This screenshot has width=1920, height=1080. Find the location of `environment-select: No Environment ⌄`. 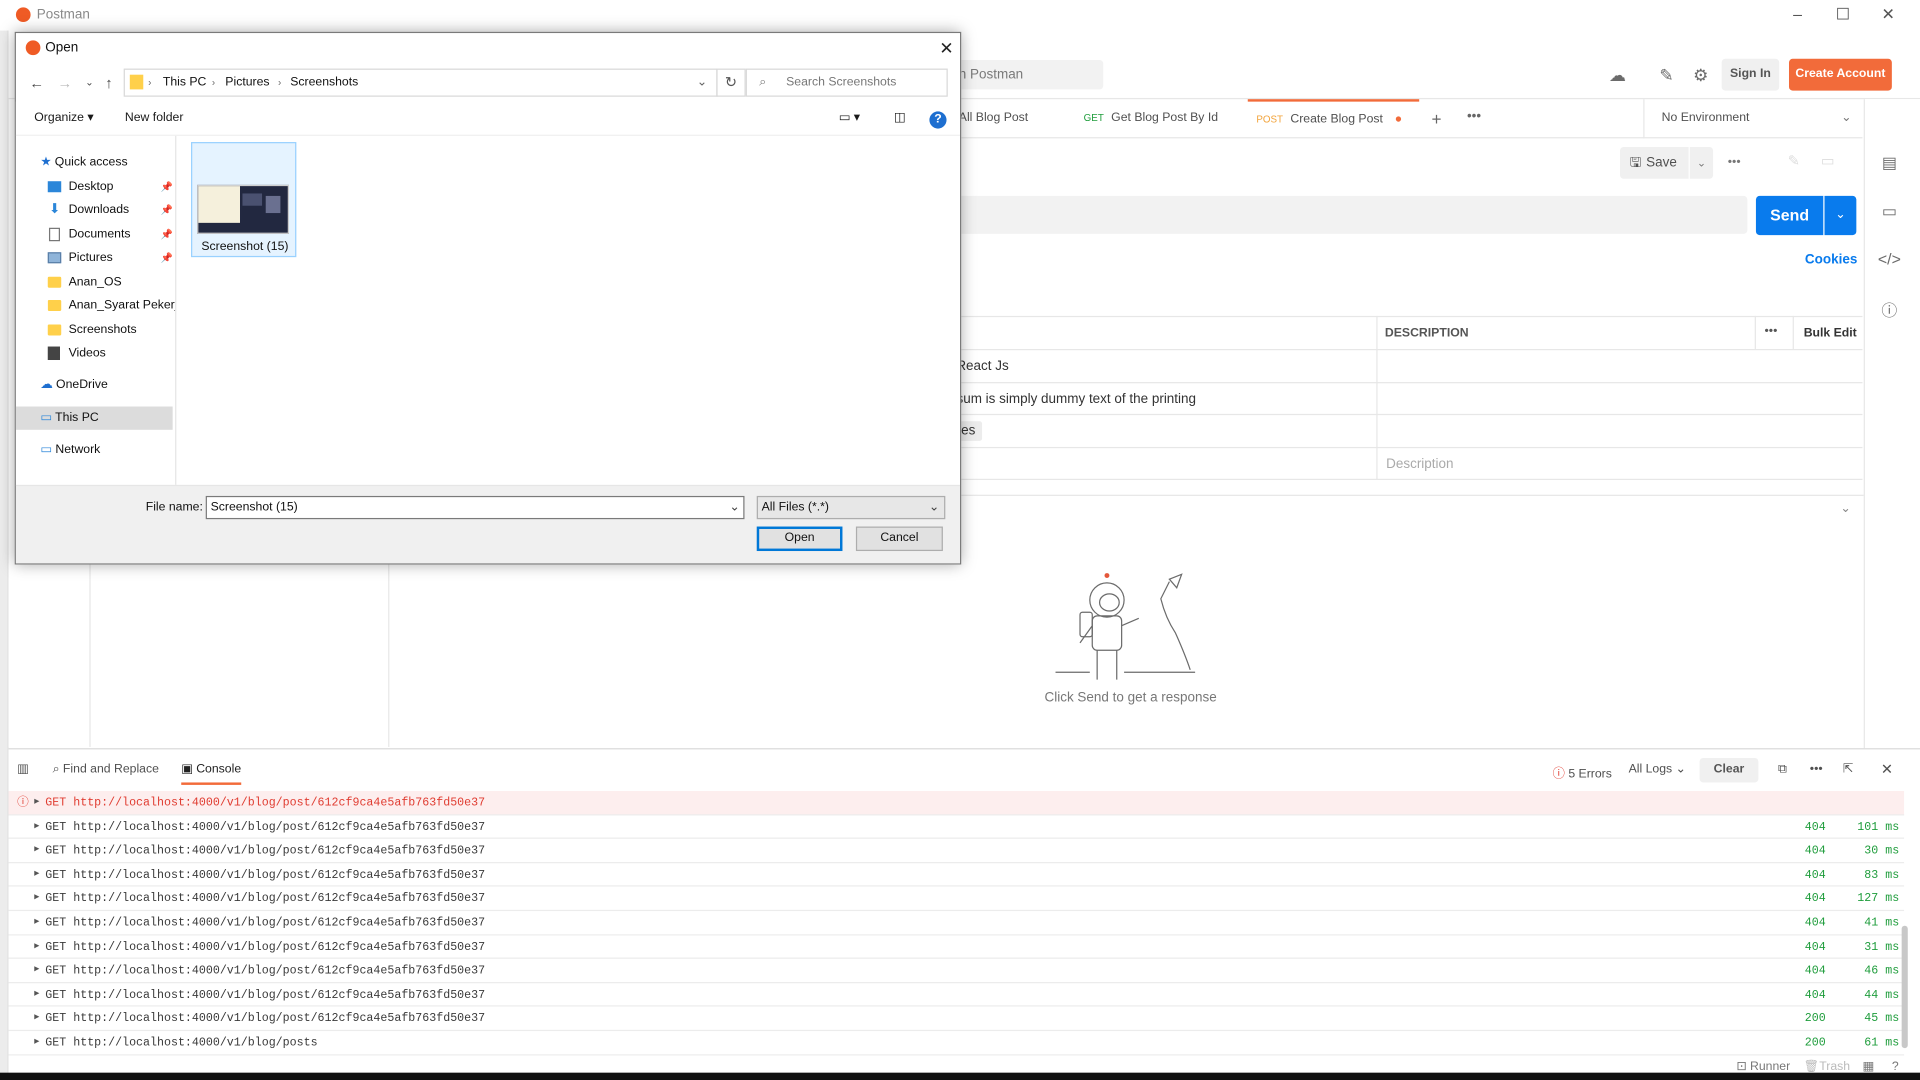

environment-select: No Environment ⌄ is located at coordinates (1753, 119).